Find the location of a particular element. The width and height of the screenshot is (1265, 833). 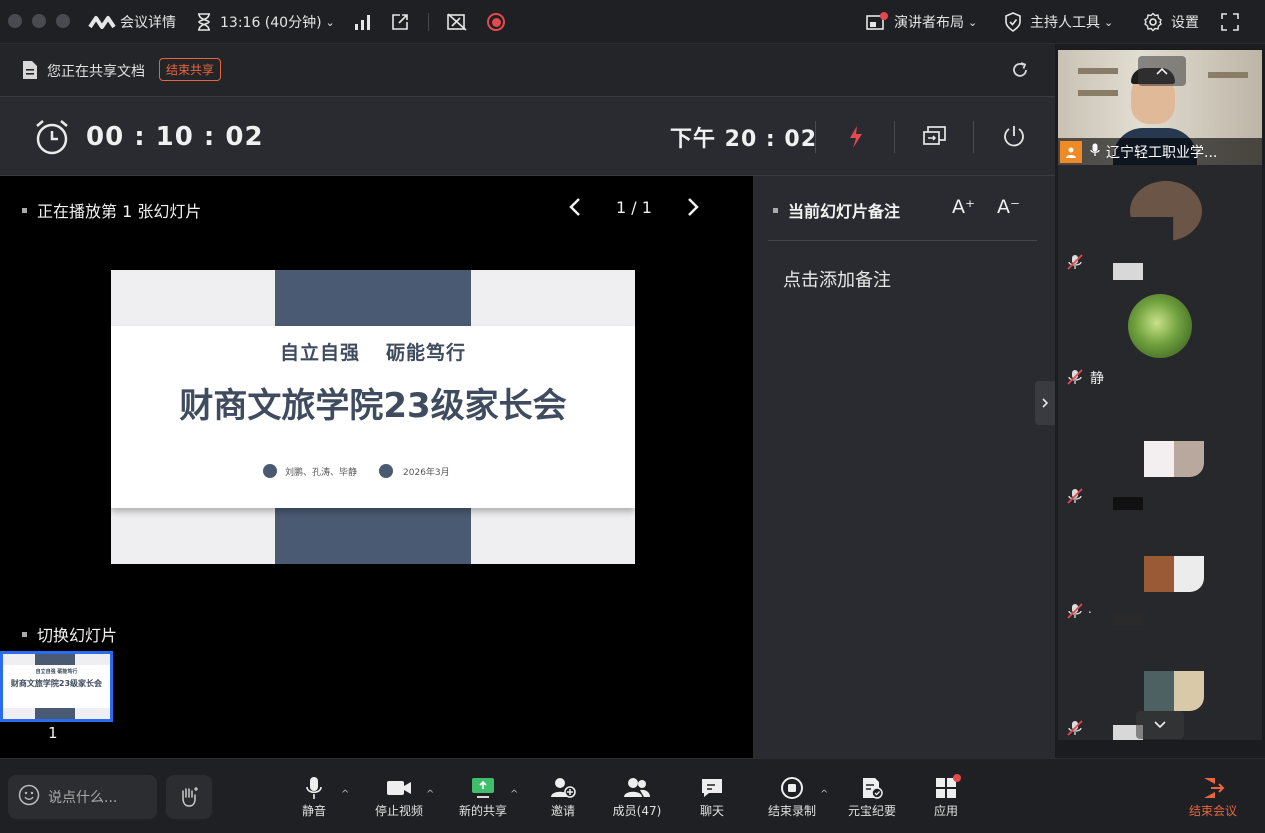

meeting-details-label: 会议详情 is located at coordinates (148, 23).